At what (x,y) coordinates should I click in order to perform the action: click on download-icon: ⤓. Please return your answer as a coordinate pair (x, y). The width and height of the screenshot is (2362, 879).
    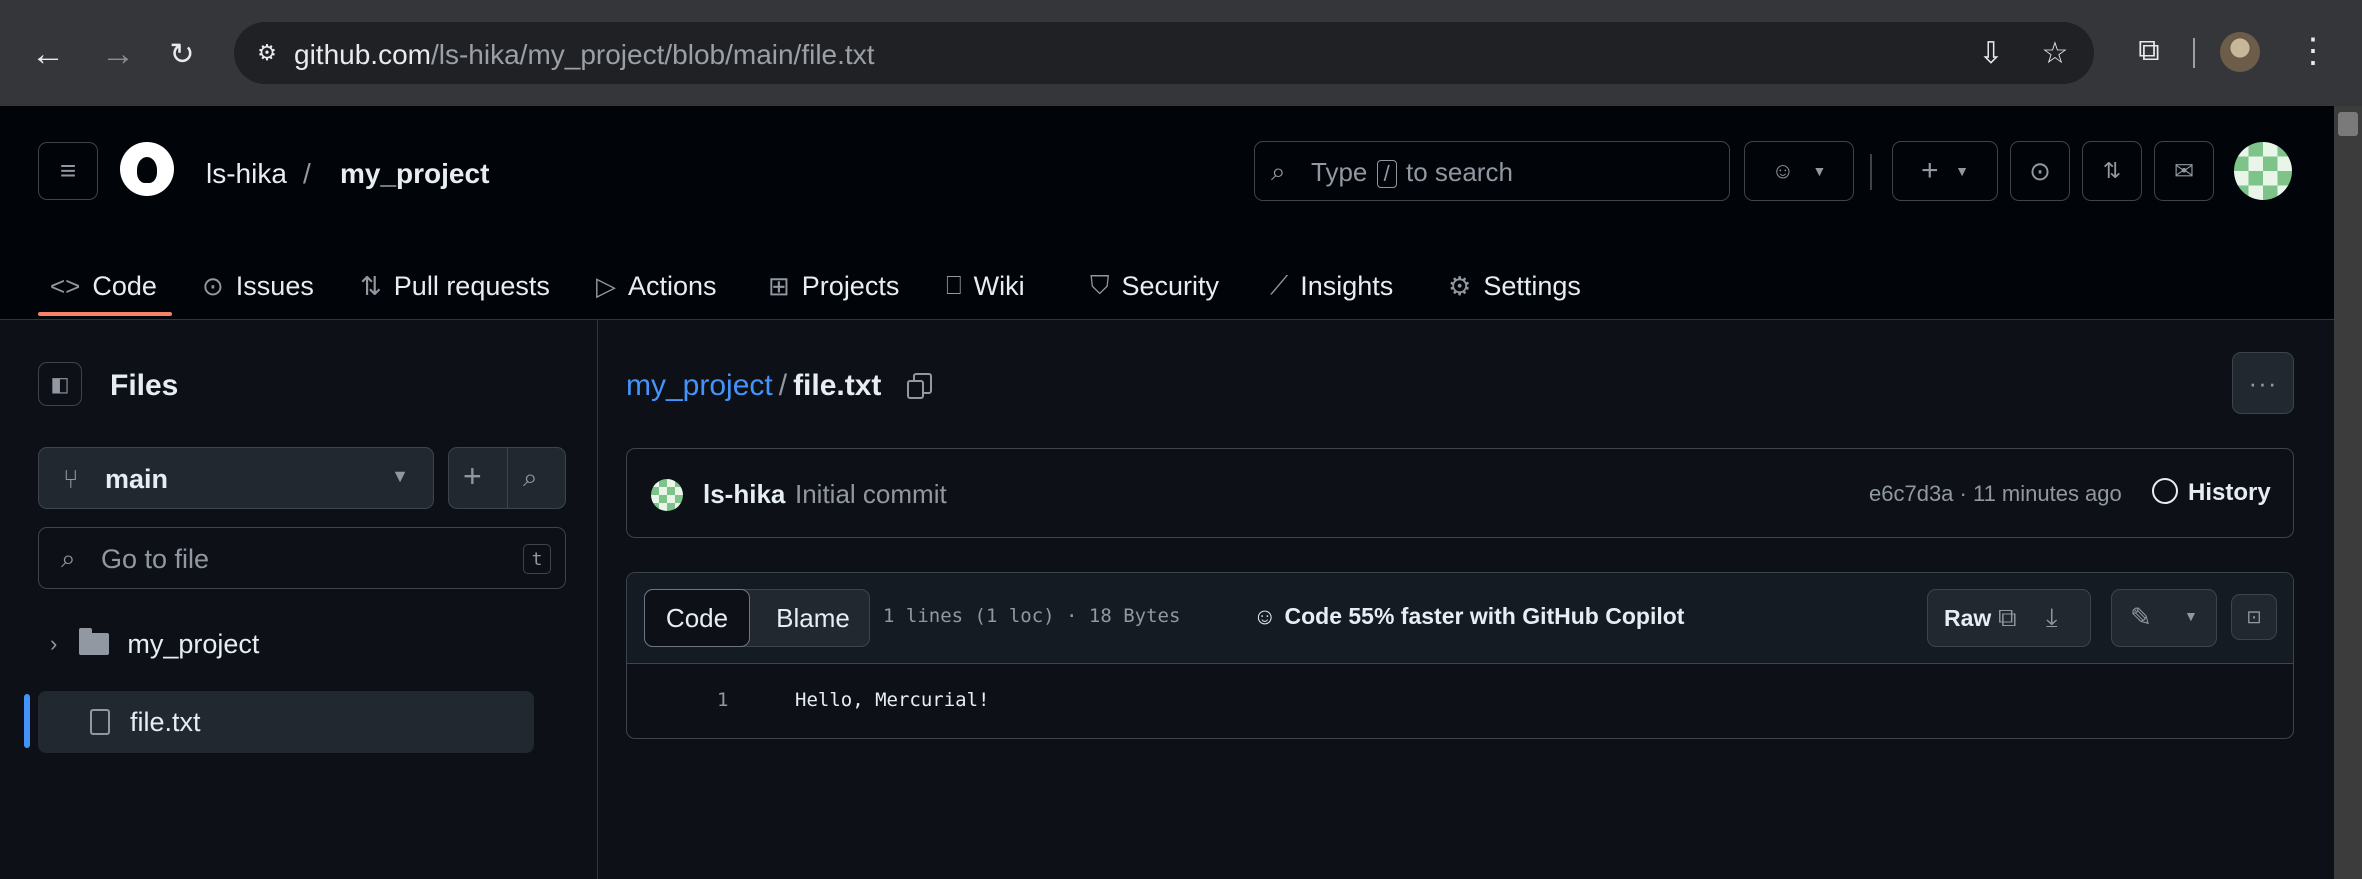
    Looking at the image, I should click on (2052, 618).